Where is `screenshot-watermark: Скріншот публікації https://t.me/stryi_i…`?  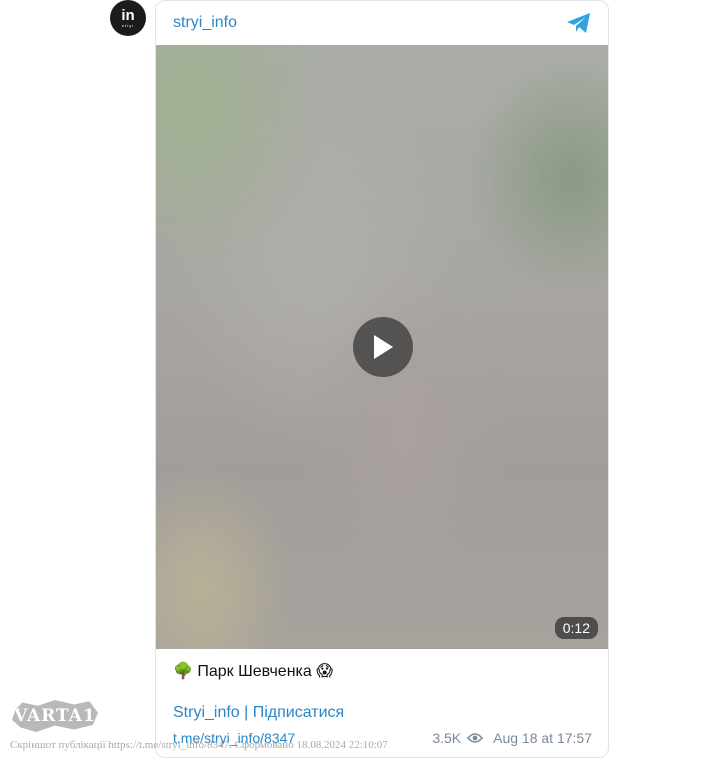
screenshot-watermark: Скріншот публікації https://t.me/stryi_i… is located at coordinates (199, 745).